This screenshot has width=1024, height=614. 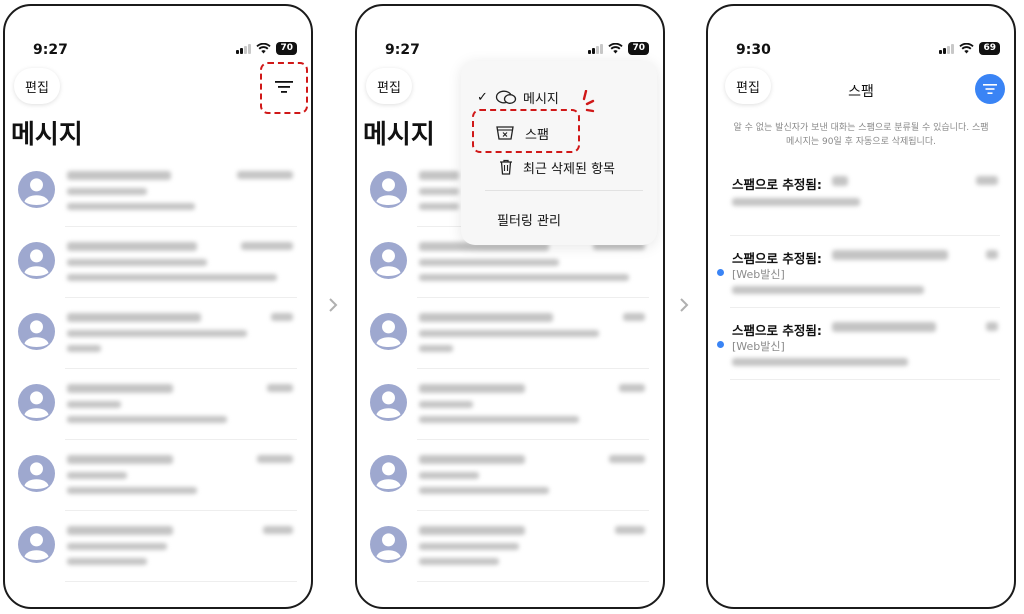 I want to click on menu-item-label: 필터링 관리, so click(x=529, y=221).